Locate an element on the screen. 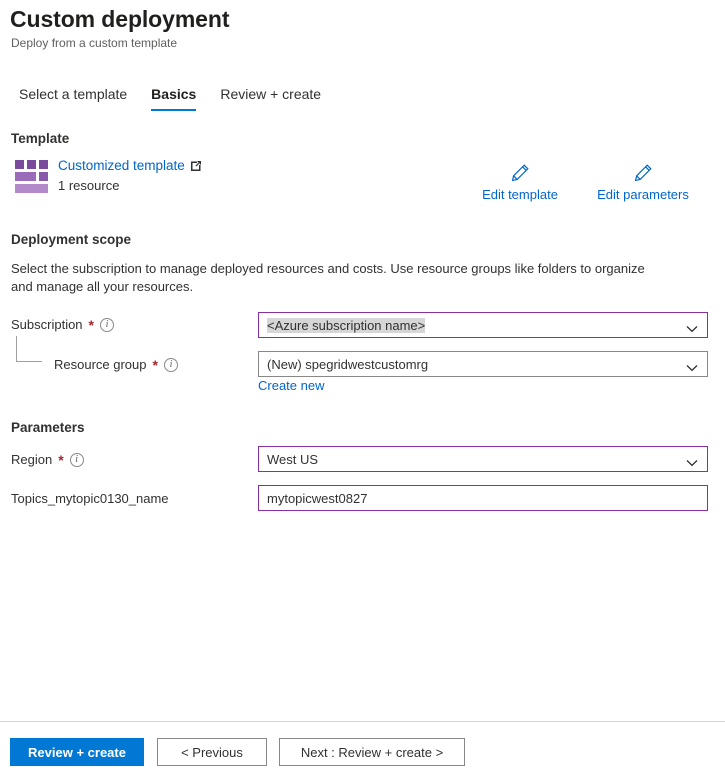 Image resolution: width=725 pixels, height=783 pixels. resource-group-label-group: Resource group * i is located at coordinates (116, 364).